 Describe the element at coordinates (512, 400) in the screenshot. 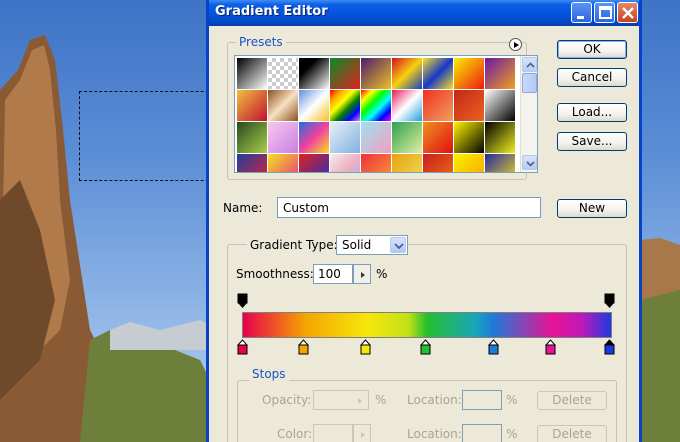

I see `opacity-location-unit: %` at that location.